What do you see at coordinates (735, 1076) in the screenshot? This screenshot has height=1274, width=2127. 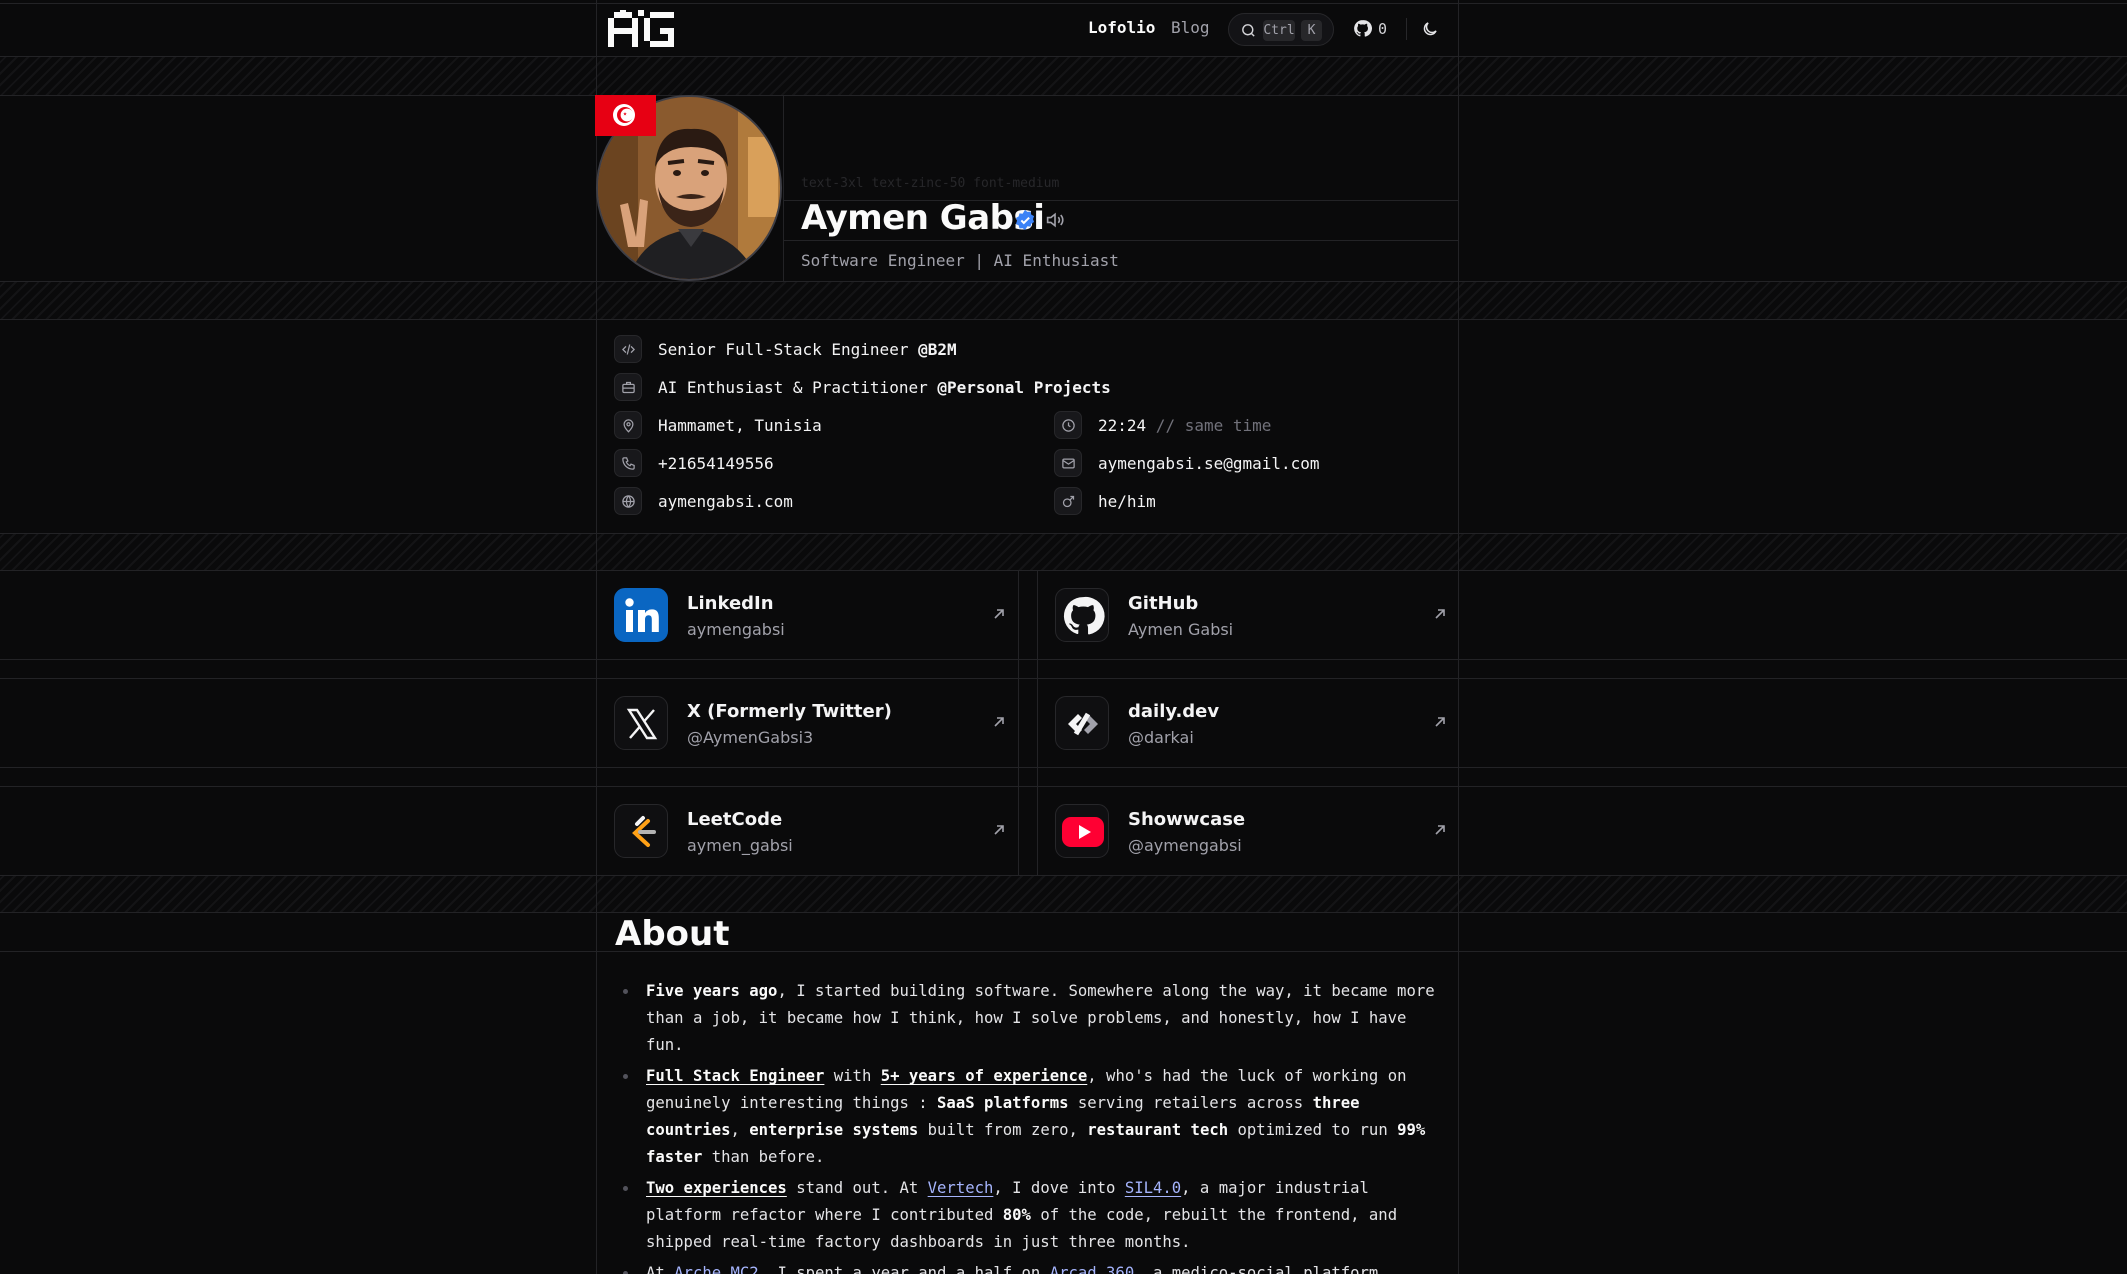 I see `about-p2-link: Full Stack Engineer` at bounding box center [735, 1076].